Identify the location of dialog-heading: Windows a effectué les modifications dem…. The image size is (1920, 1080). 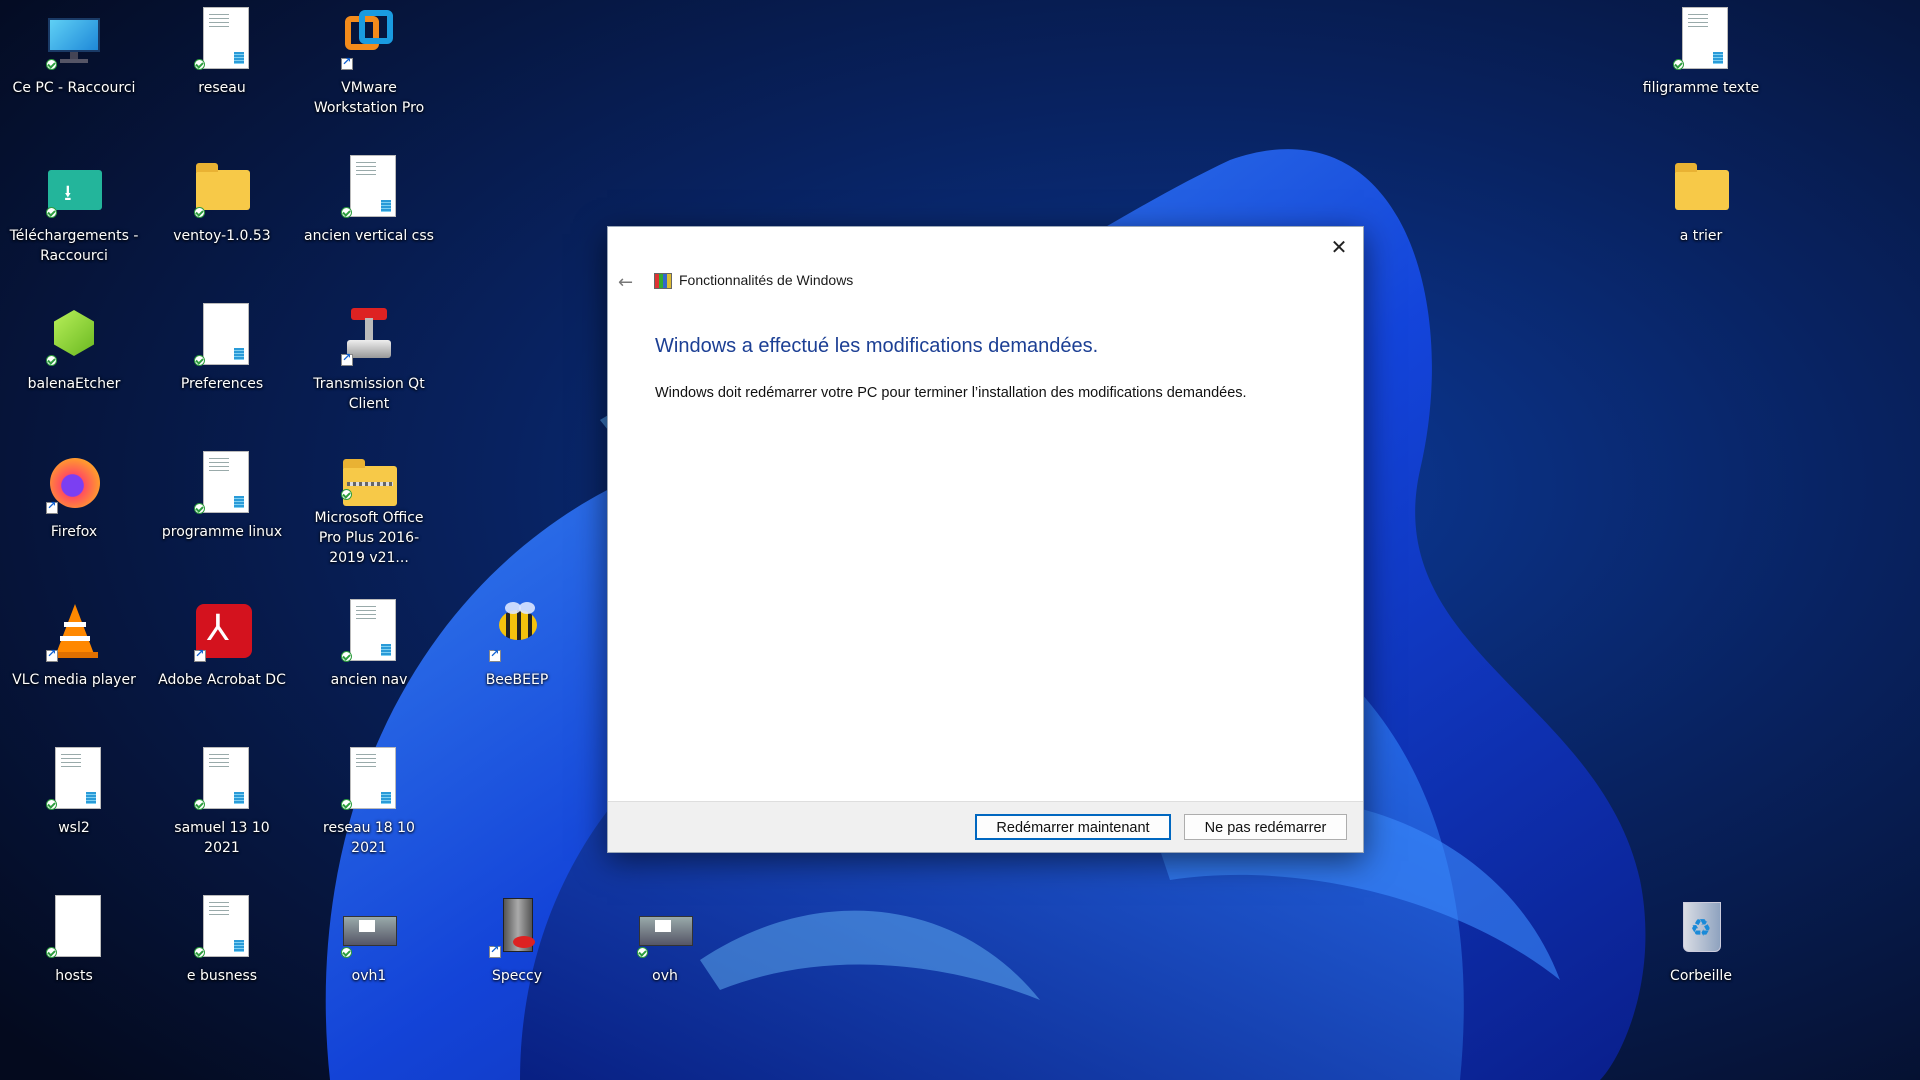
(877, 346).